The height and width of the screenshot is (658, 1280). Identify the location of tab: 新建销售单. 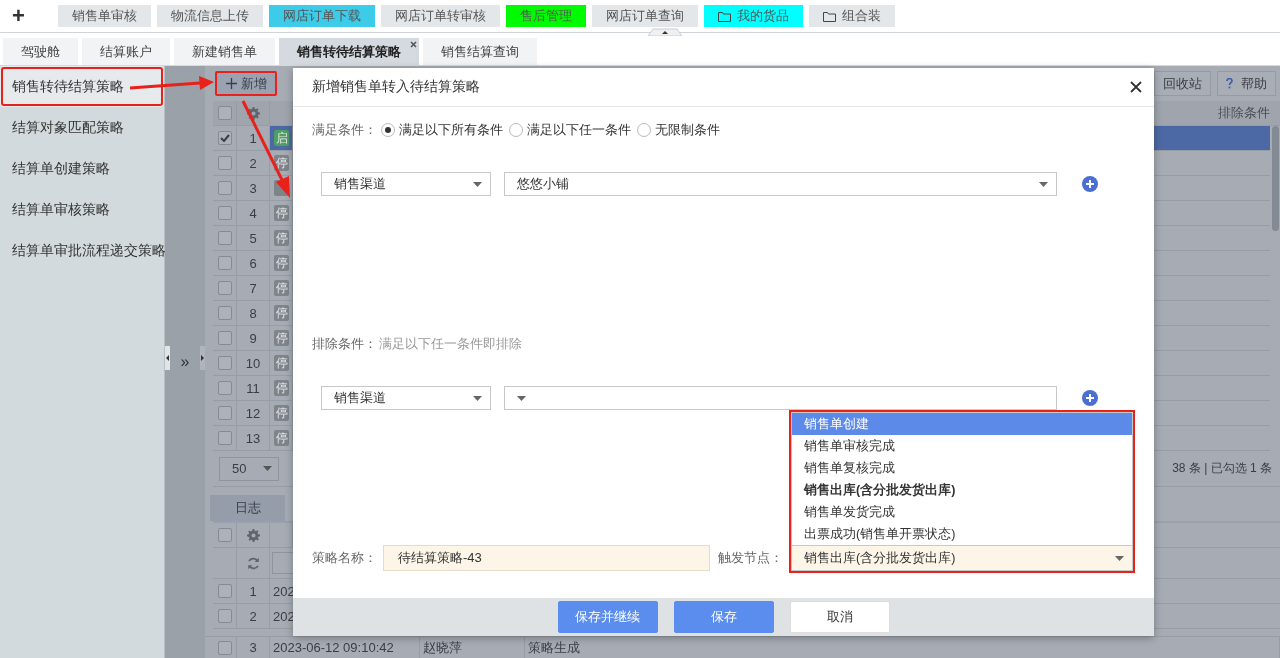
(224, 51).